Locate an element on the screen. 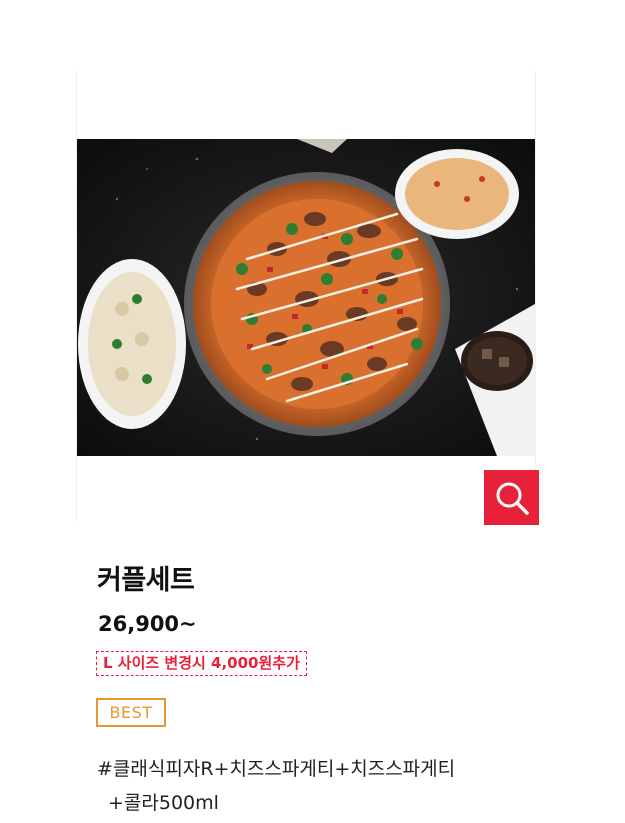 The width and height of the screenshot is (625, 823). best-badge: BEST is located at coordinates (131, 712).